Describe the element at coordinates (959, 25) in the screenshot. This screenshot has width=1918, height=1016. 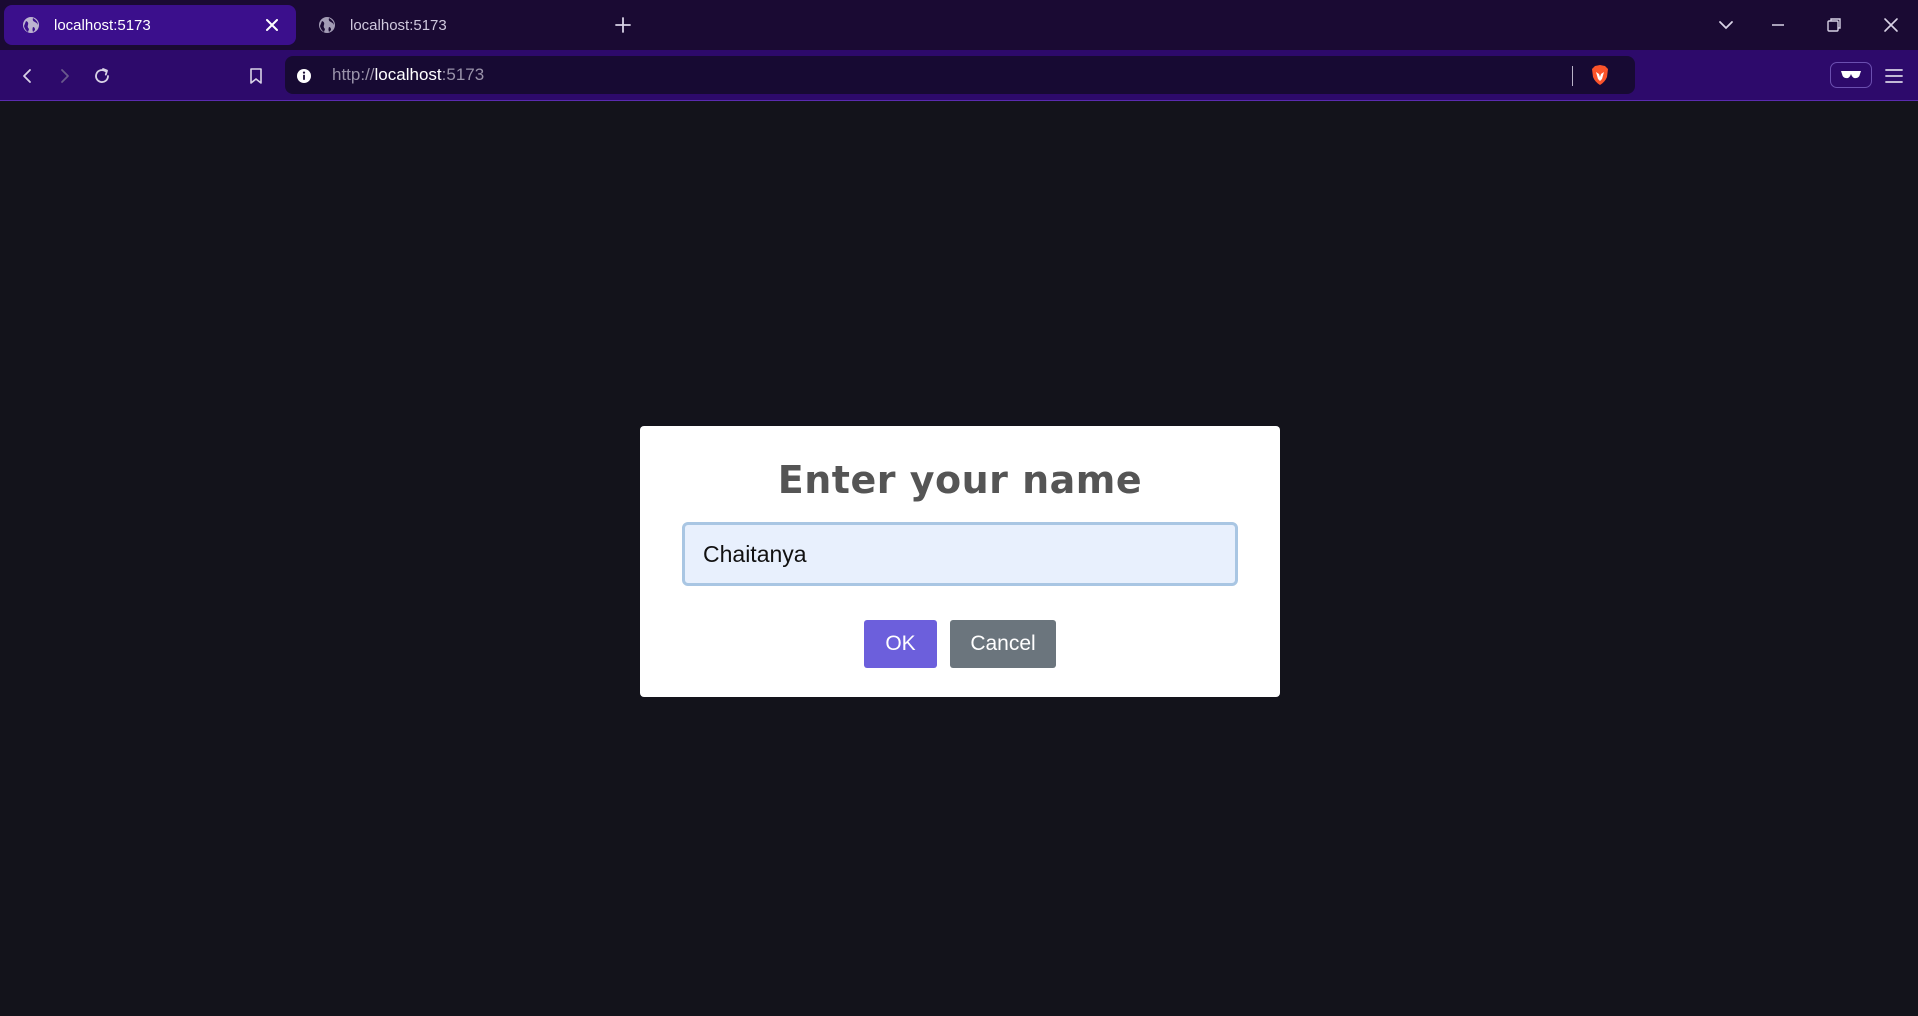
I see `tab-strip: localhost:5173 localhost:5173` at that location.